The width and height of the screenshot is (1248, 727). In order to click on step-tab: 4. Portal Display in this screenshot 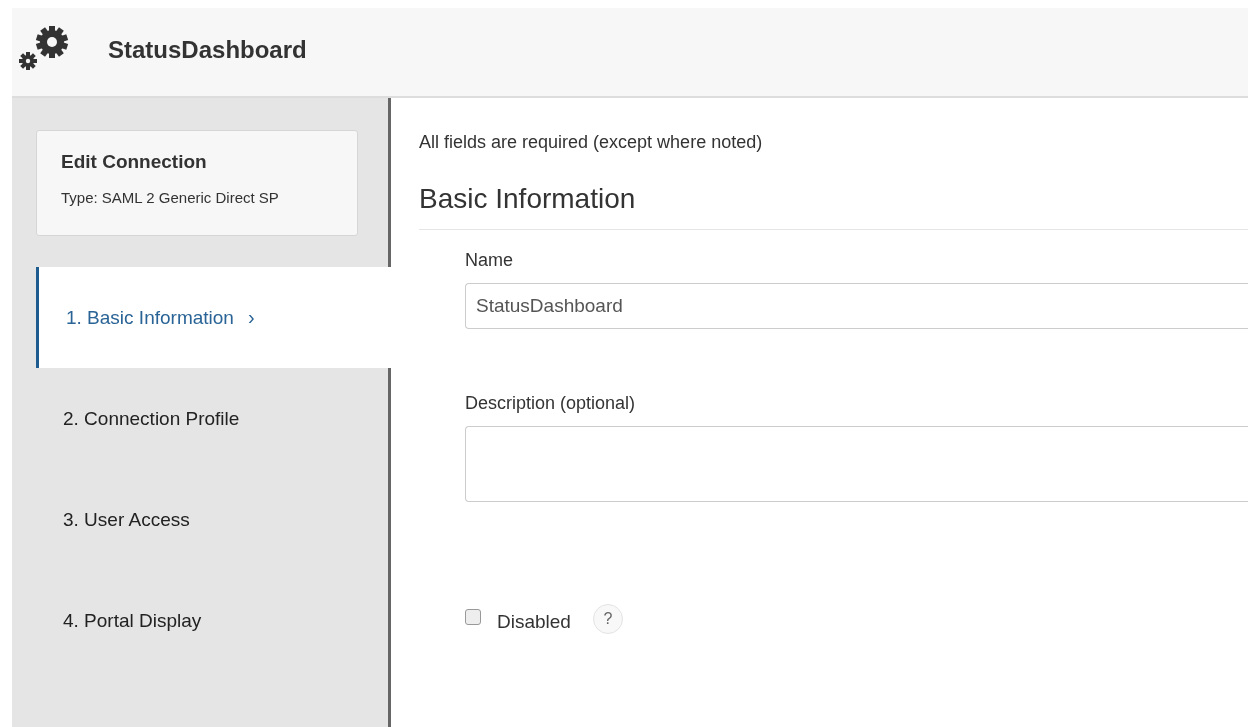, I will do `click(212, 620)`.